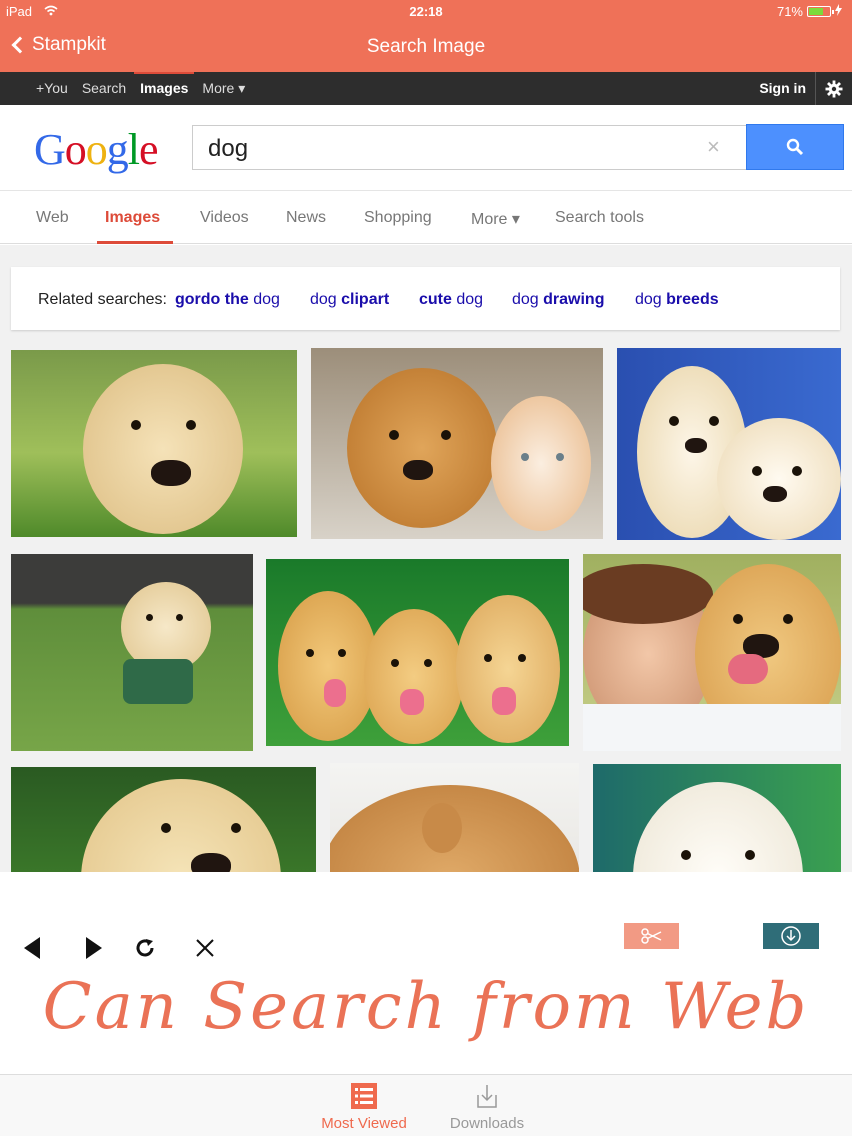 The height and width of the screenshot is (1136, 852). I want to click on logo-letter: G, so click(50, 149).